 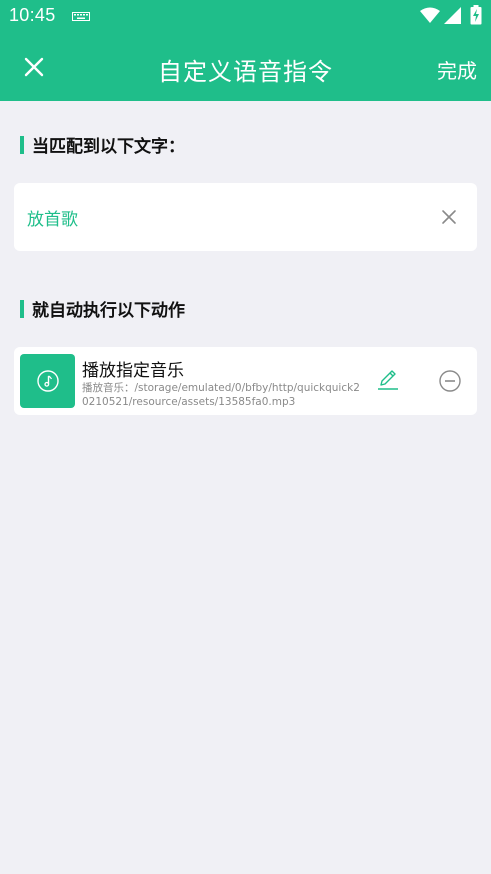 I want to click on trigger-section-header: 当匹配到以下文字：, so click(x=102, y=144).